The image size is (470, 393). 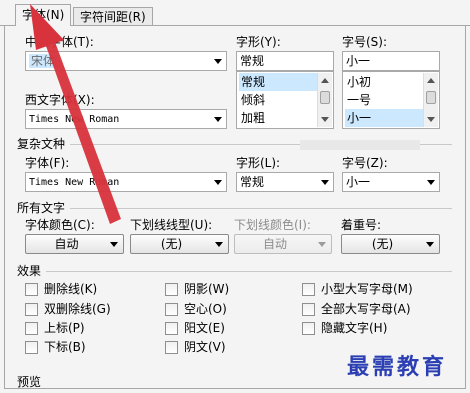 What do you see at coordinates (74, 119) in the screenshot?
I see `western-font-value: Times New Roman` at bounding box center [74, 119].